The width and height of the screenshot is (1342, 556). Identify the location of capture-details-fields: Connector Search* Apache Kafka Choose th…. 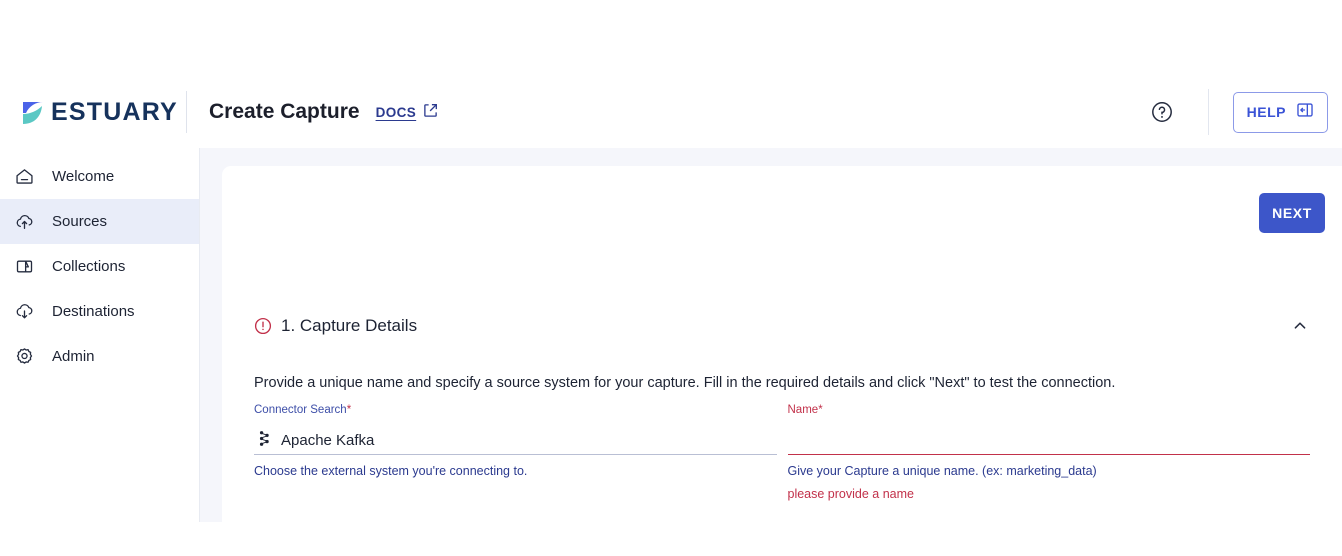
(782, 452).